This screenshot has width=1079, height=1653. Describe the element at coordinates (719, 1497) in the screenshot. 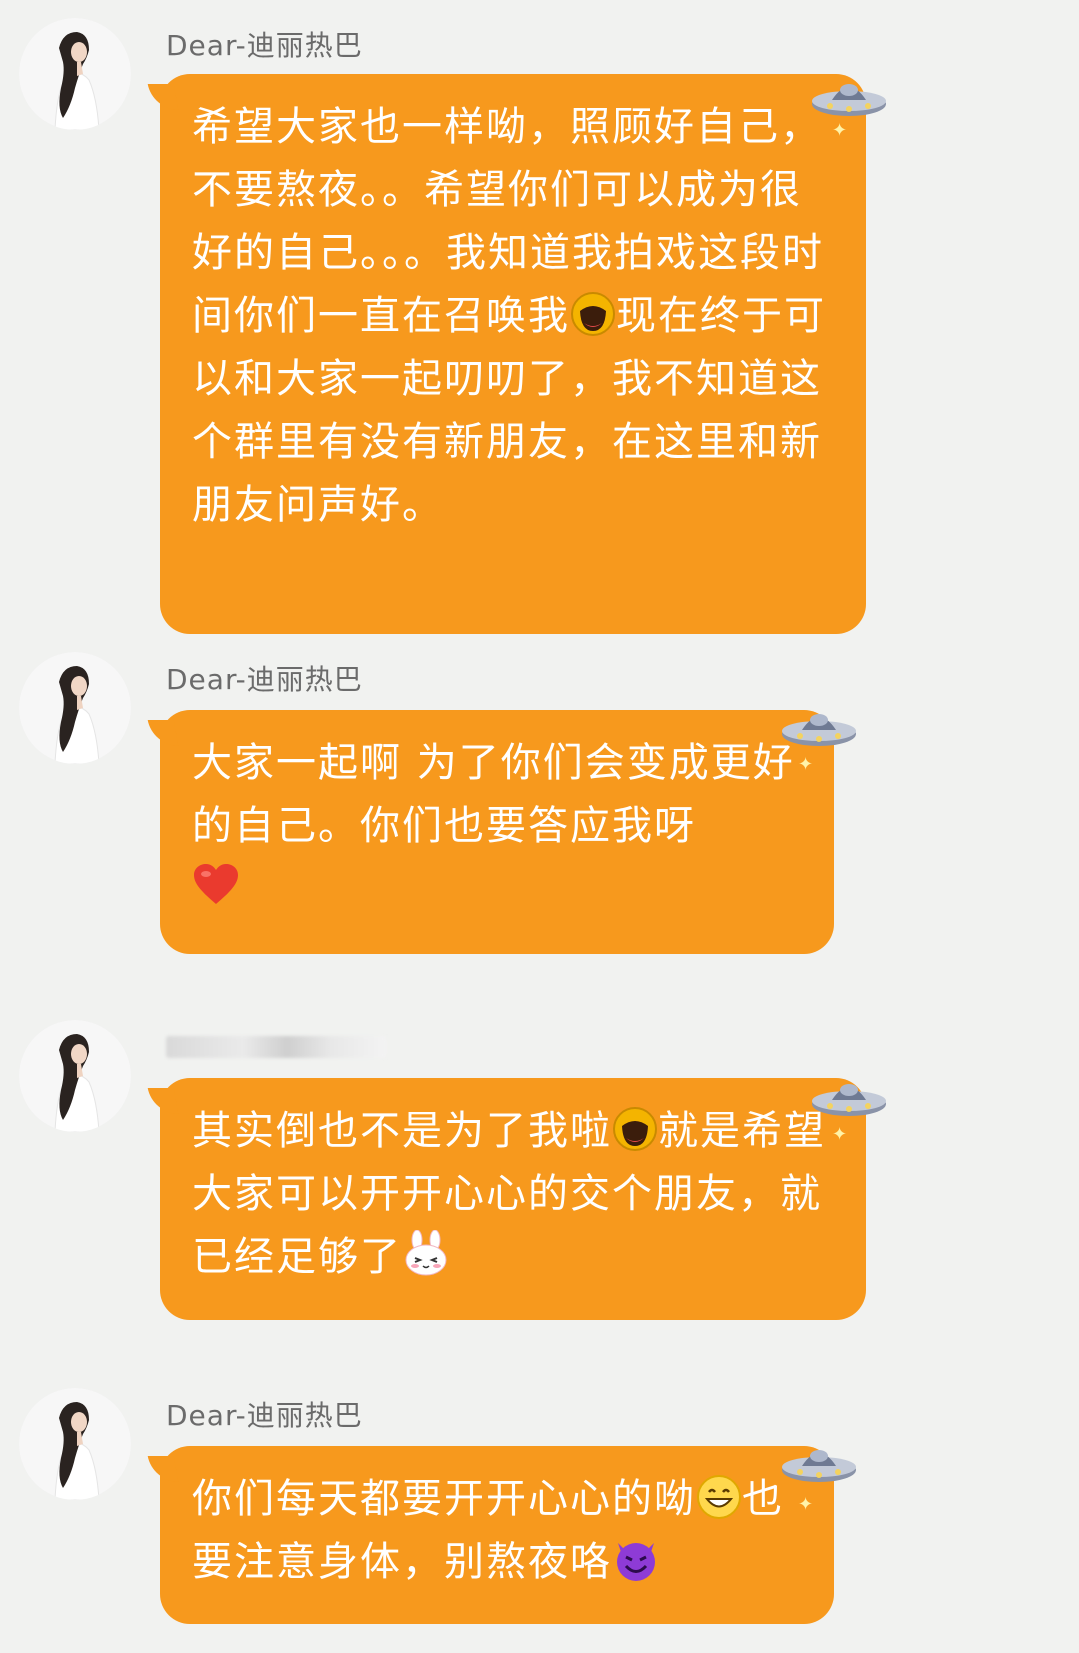

I see `smiling-face-icon` at that location.